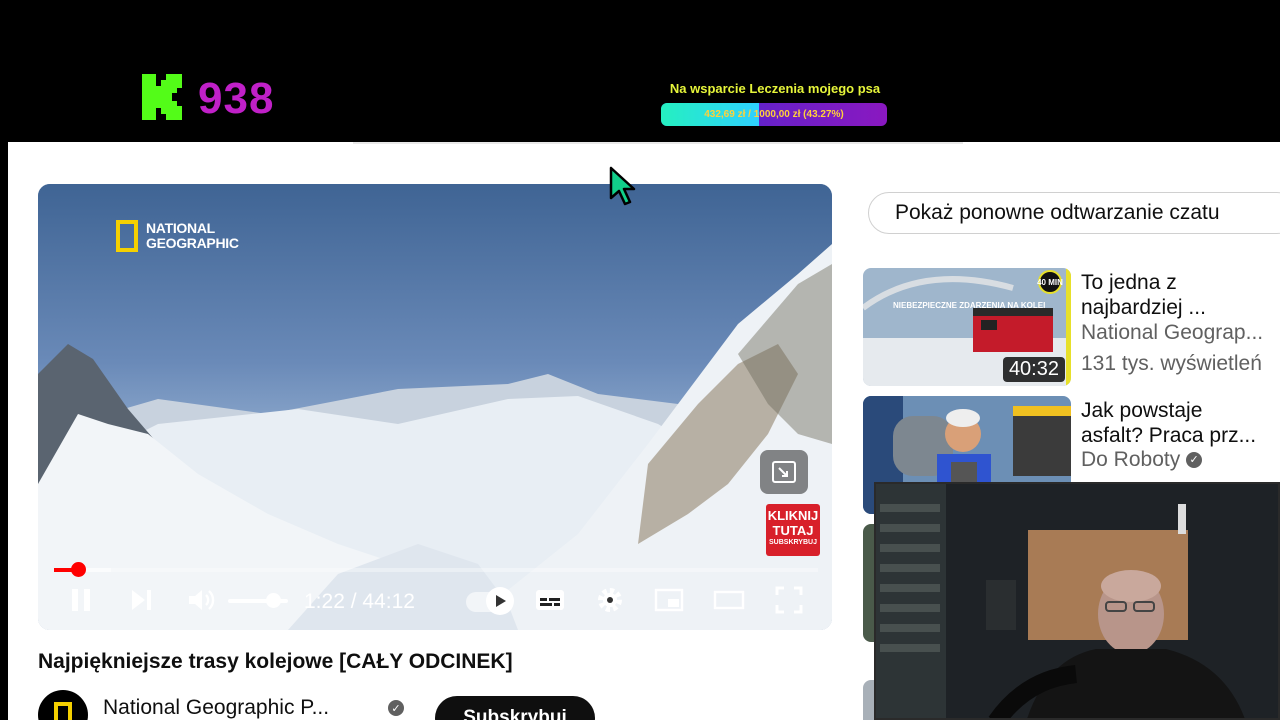 This screenshot has width=1280, height=720. I want to click on pip-icon, so click(784, 472).